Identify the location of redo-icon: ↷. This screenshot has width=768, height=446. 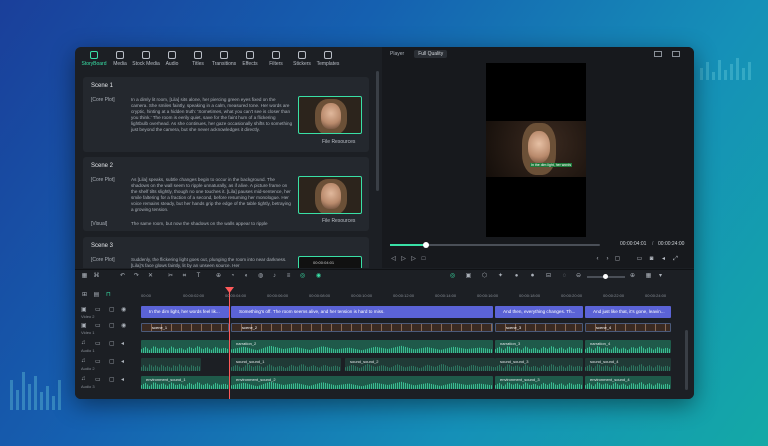
(136, 276).